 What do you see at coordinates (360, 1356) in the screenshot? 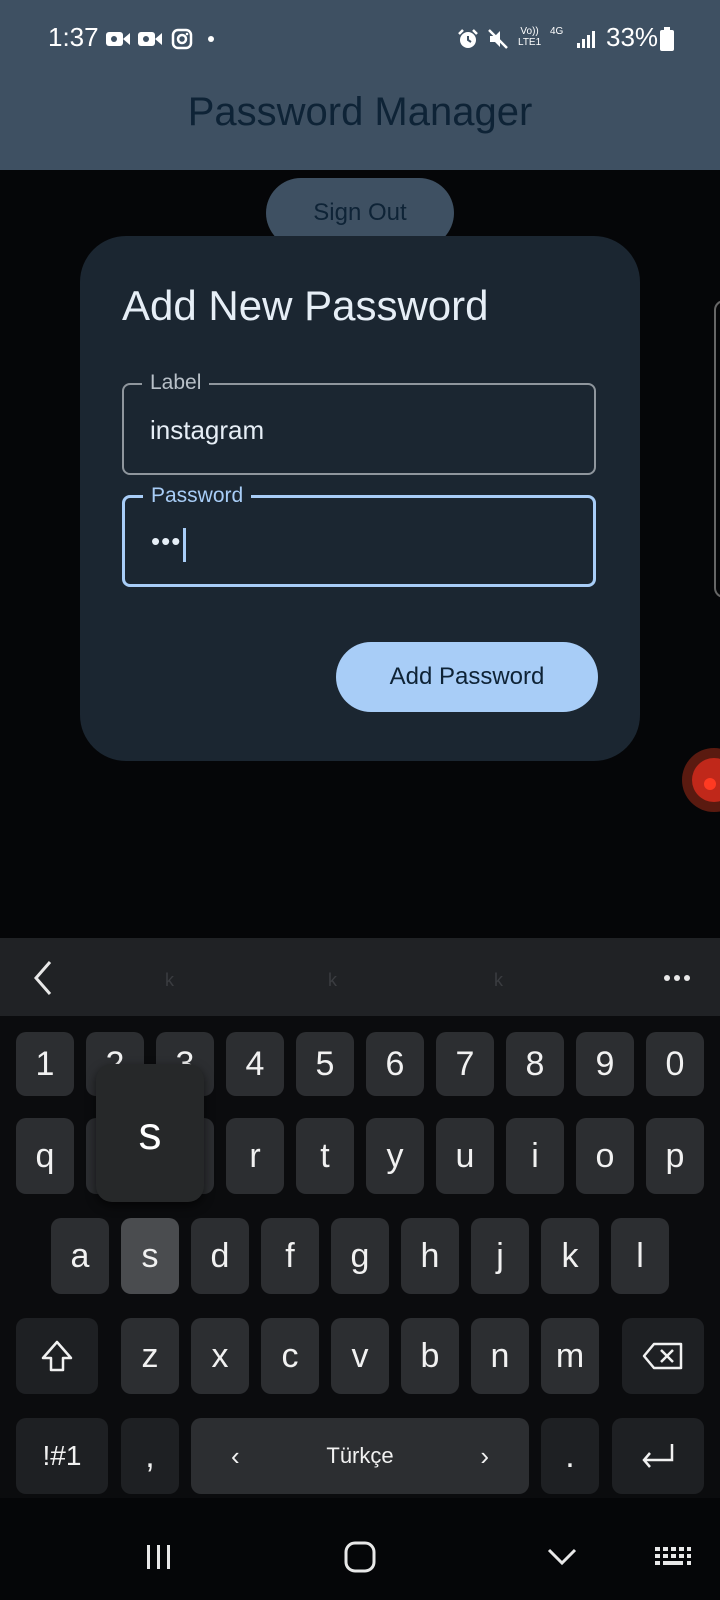
I see `key-v: v` at bounding box center [360, 1356].